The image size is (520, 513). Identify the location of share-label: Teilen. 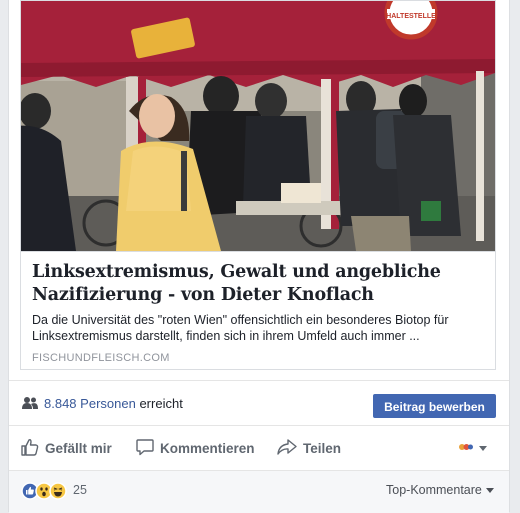
(322, 448).